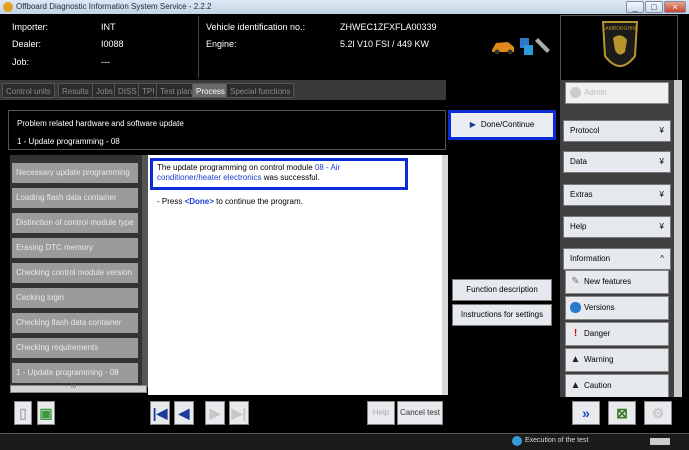  What do you see at coordinates (590, 258) in the screenshot?
I see `sidebar-information-label: Information` at bounding box center [590, 258].